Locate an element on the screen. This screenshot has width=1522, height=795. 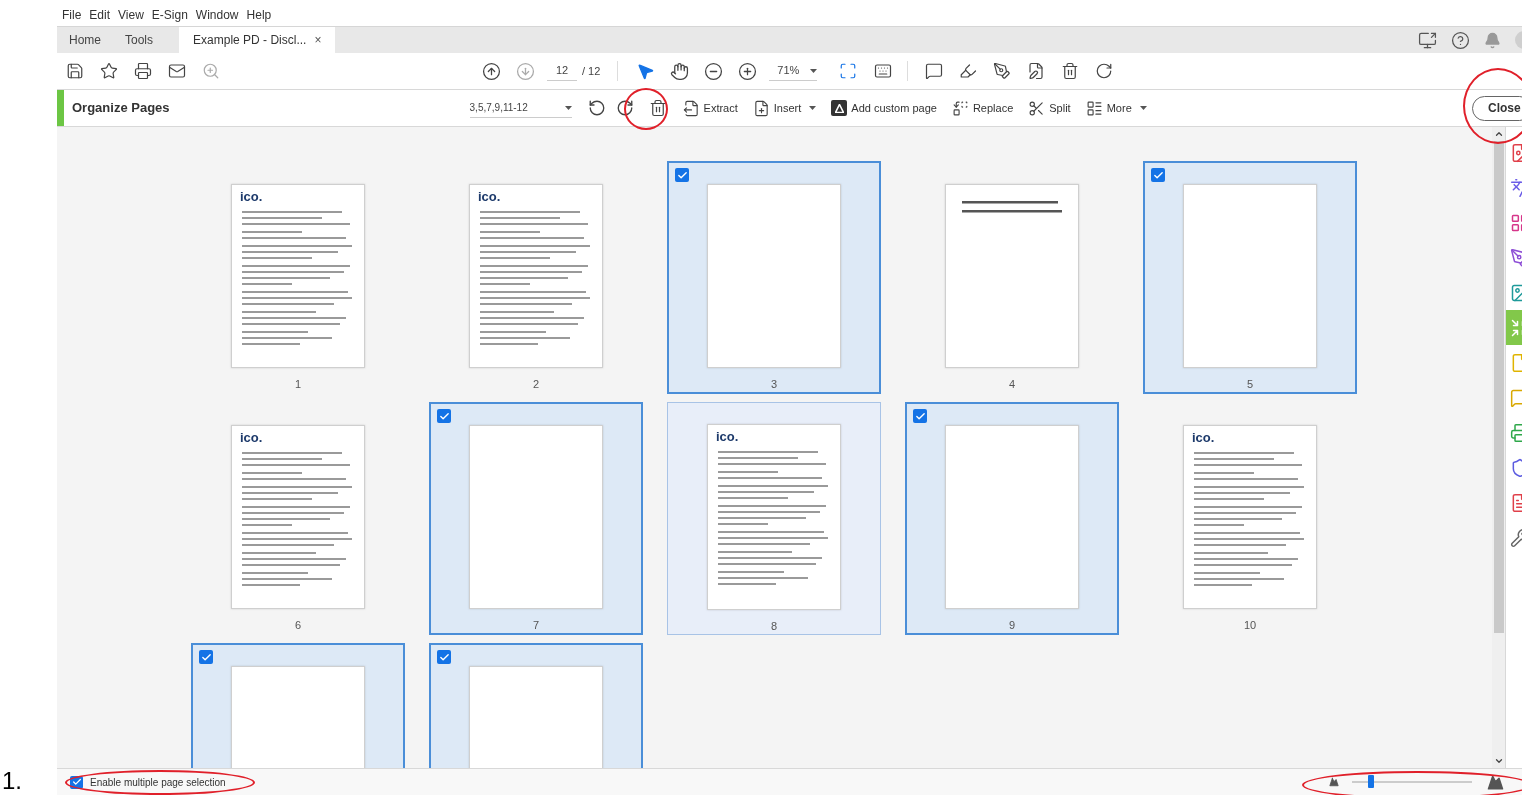
page-number: 2 is located at coordinates (536, 384).